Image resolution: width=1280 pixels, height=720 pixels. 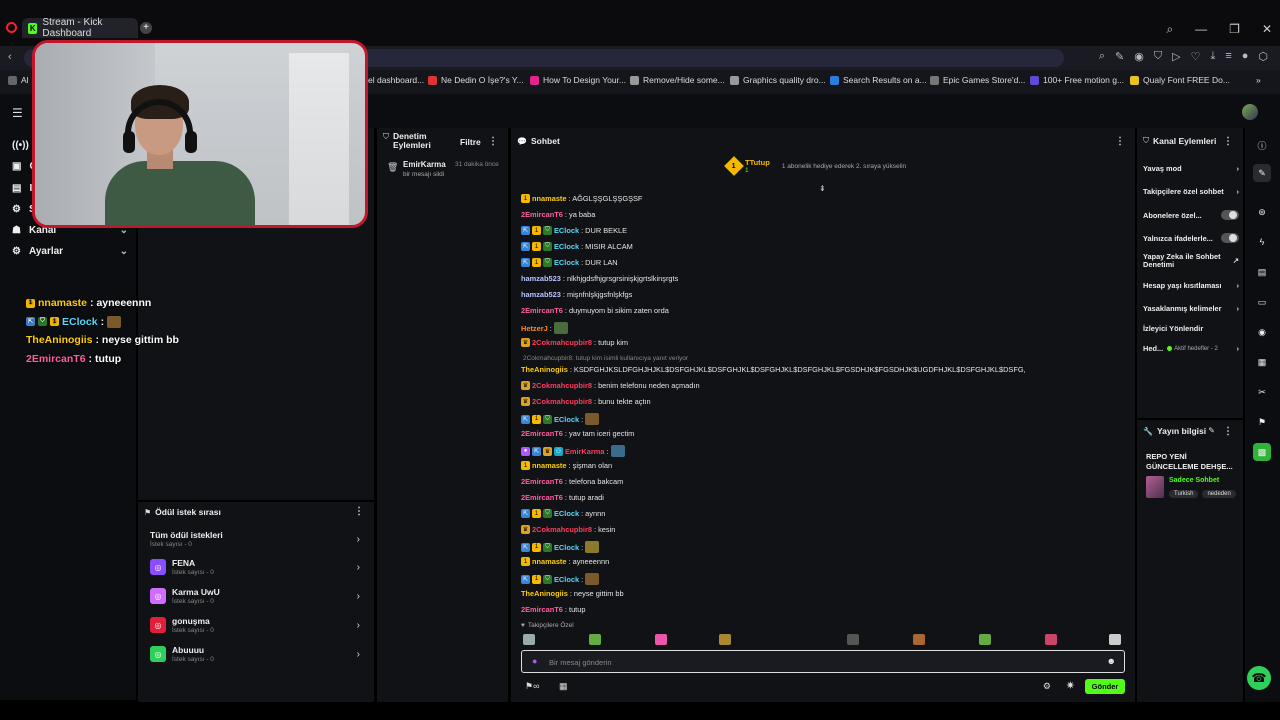 I want to click on goals-row: Hed... Aktif hedefler - 2 ›, so click(x=1191, y=348).